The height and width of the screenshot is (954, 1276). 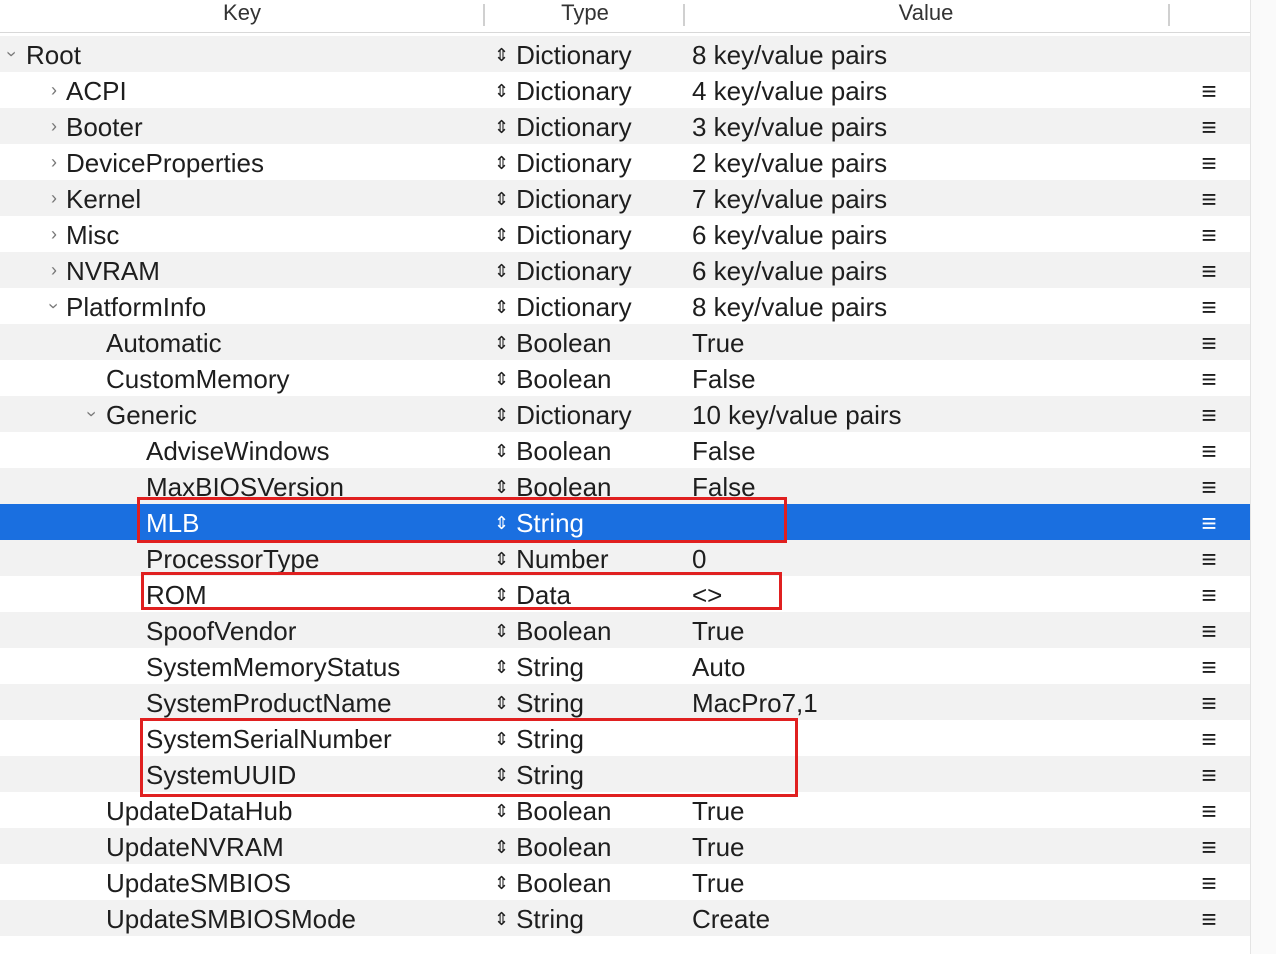 I want to click on row-key: UpdateNVRAM, so click(x=195, y=846).